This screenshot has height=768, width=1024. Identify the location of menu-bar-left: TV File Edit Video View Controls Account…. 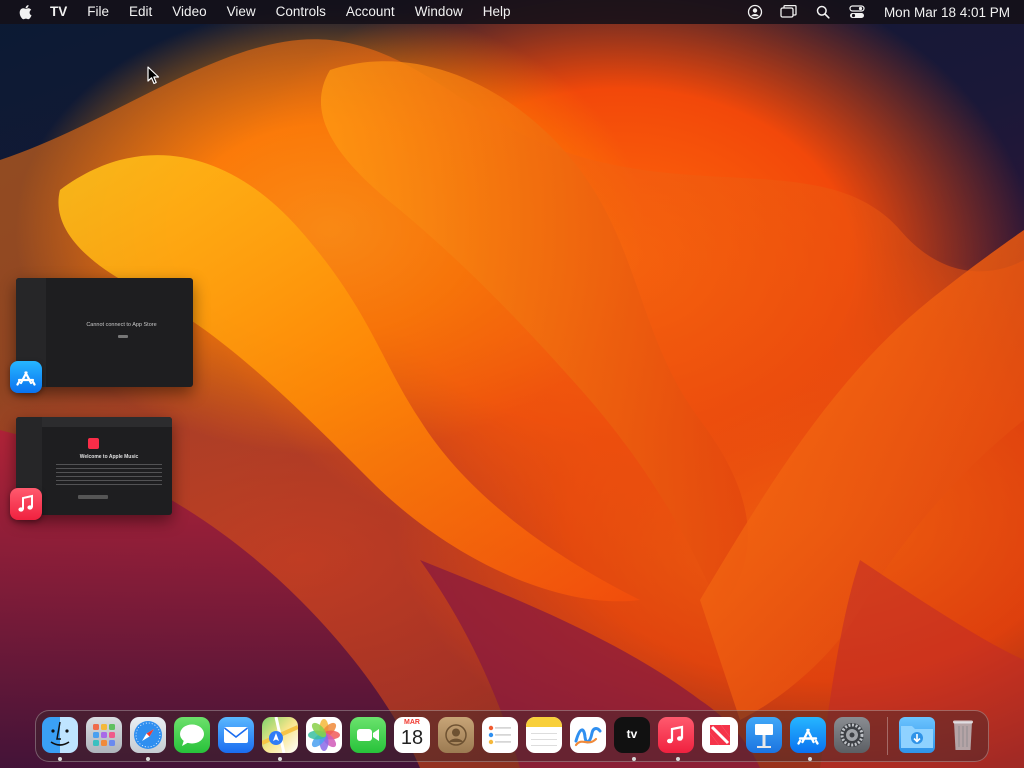
(260, 12).